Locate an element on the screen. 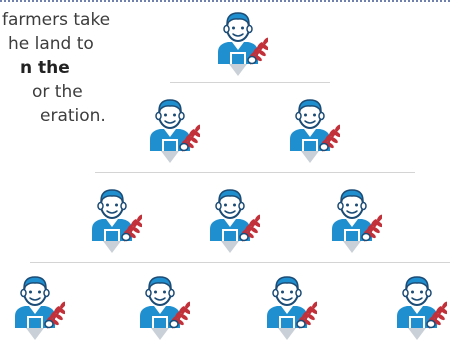 The image size is (450, 345). text-line: farmers take is located at coordinates (56, 20).